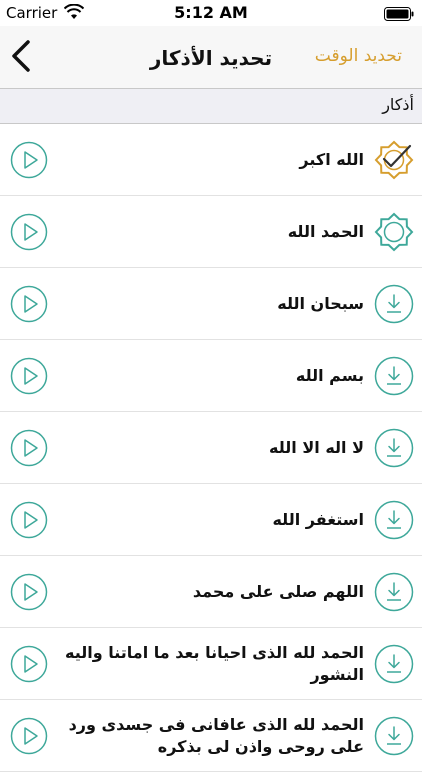 The height and width of the screenshot is (772, 422). Describe the element at coordinates (211, 304) in the screenshot. I see `list-item: سبحان الله` at that location.